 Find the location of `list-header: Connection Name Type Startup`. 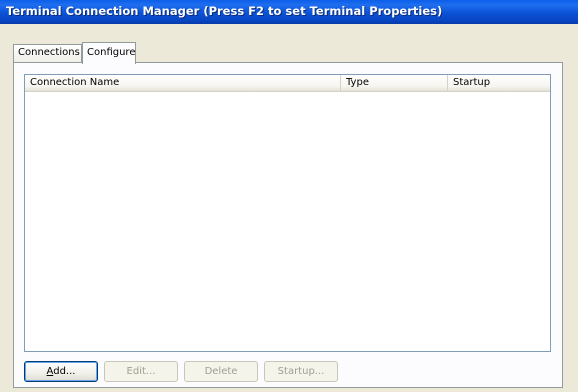

list-header: Connection Name Type Startup is located at coordinates (287, 83).